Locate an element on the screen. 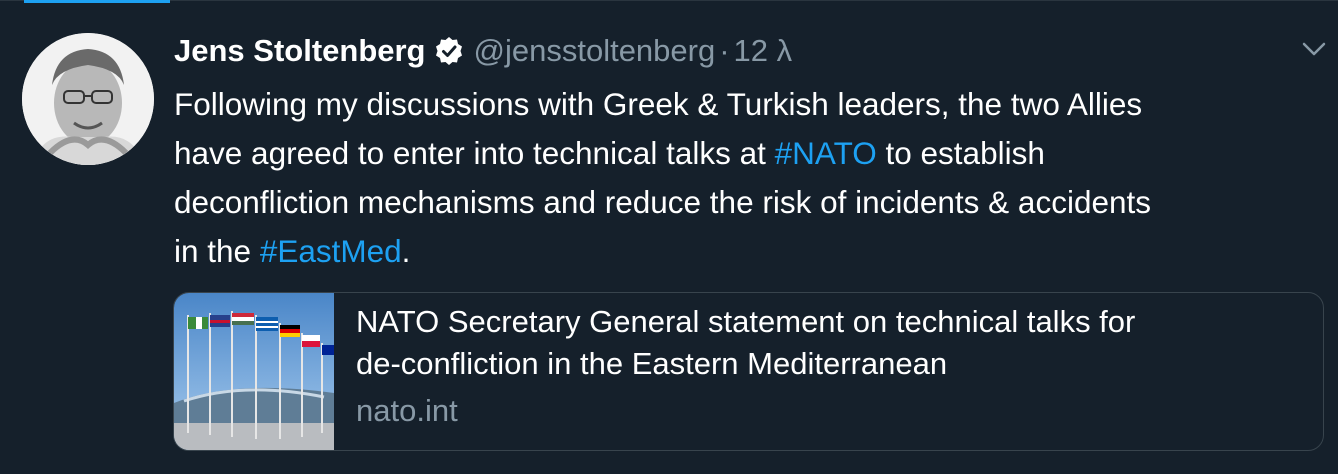  timestamp: 12 λ is located at coordinates (763, 51).